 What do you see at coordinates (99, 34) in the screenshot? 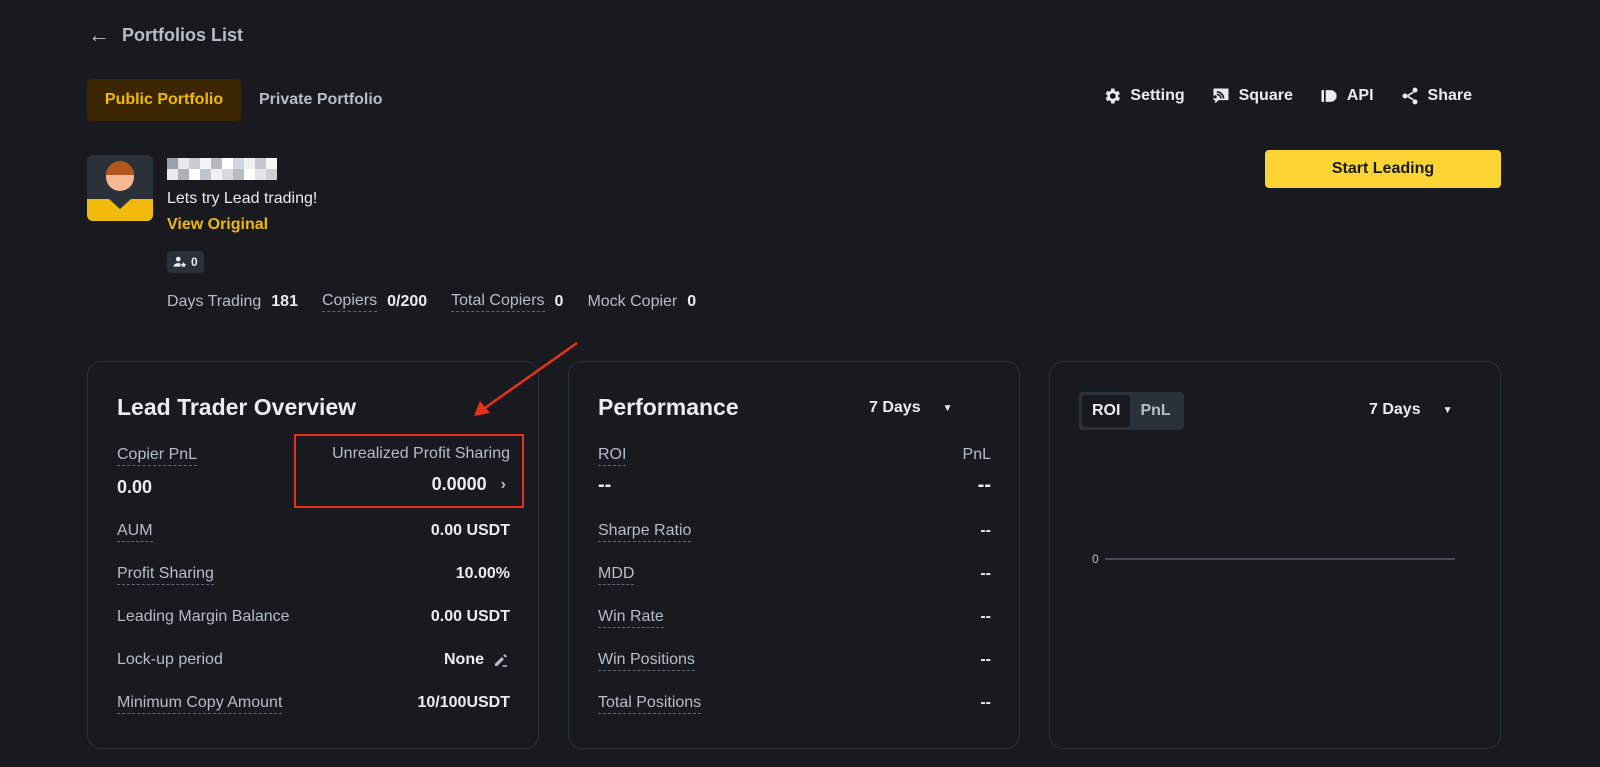
I see `arrow-left-icon: ←` at bounding box center [99, 34].